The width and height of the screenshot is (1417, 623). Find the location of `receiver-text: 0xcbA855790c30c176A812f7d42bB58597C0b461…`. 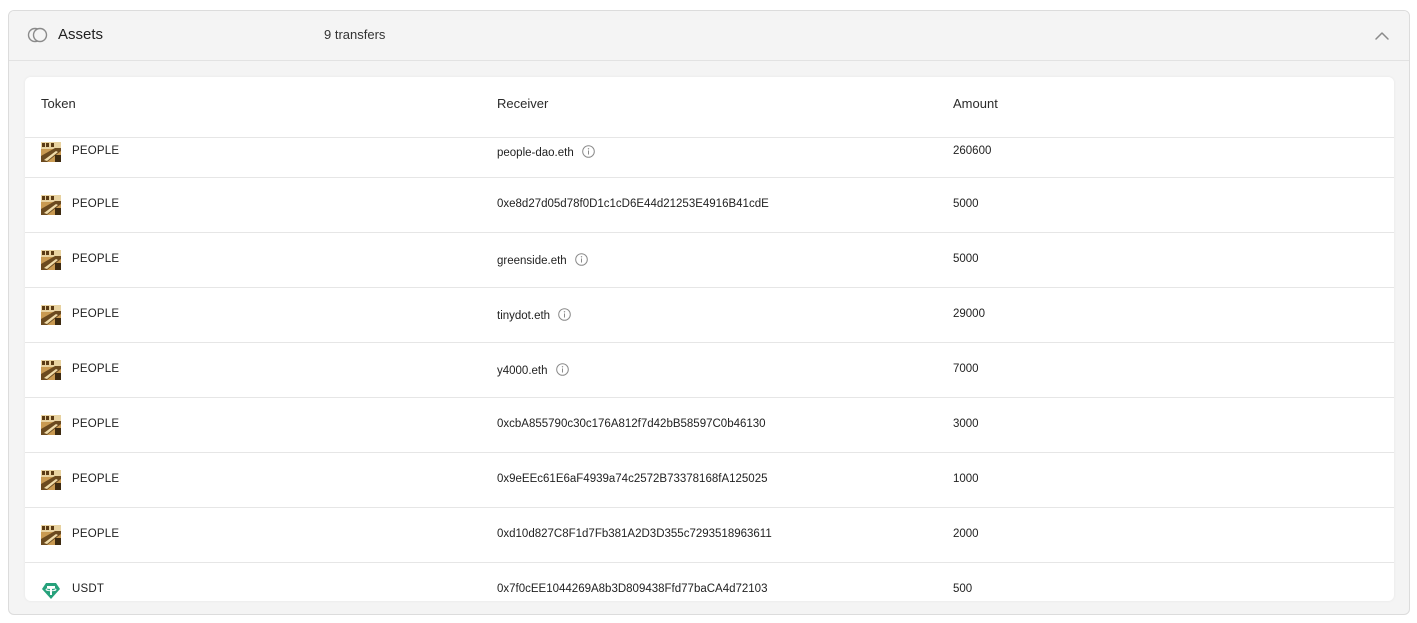

receiver-text: 0xcbA855790c30c176A812f7d42bB58597C0b461… is located at coordinates (631, 424).